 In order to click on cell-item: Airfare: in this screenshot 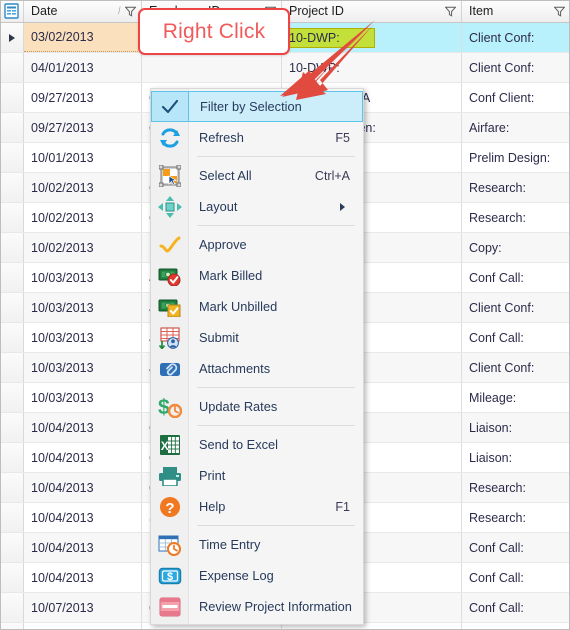, I will do `click(516, 127)`.